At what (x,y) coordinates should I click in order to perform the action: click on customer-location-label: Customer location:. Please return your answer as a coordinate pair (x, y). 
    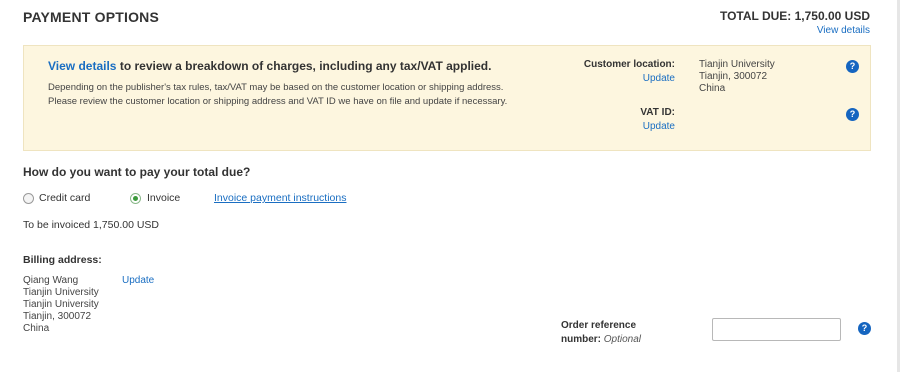
    Looking at the image, I should click on (629, 64).